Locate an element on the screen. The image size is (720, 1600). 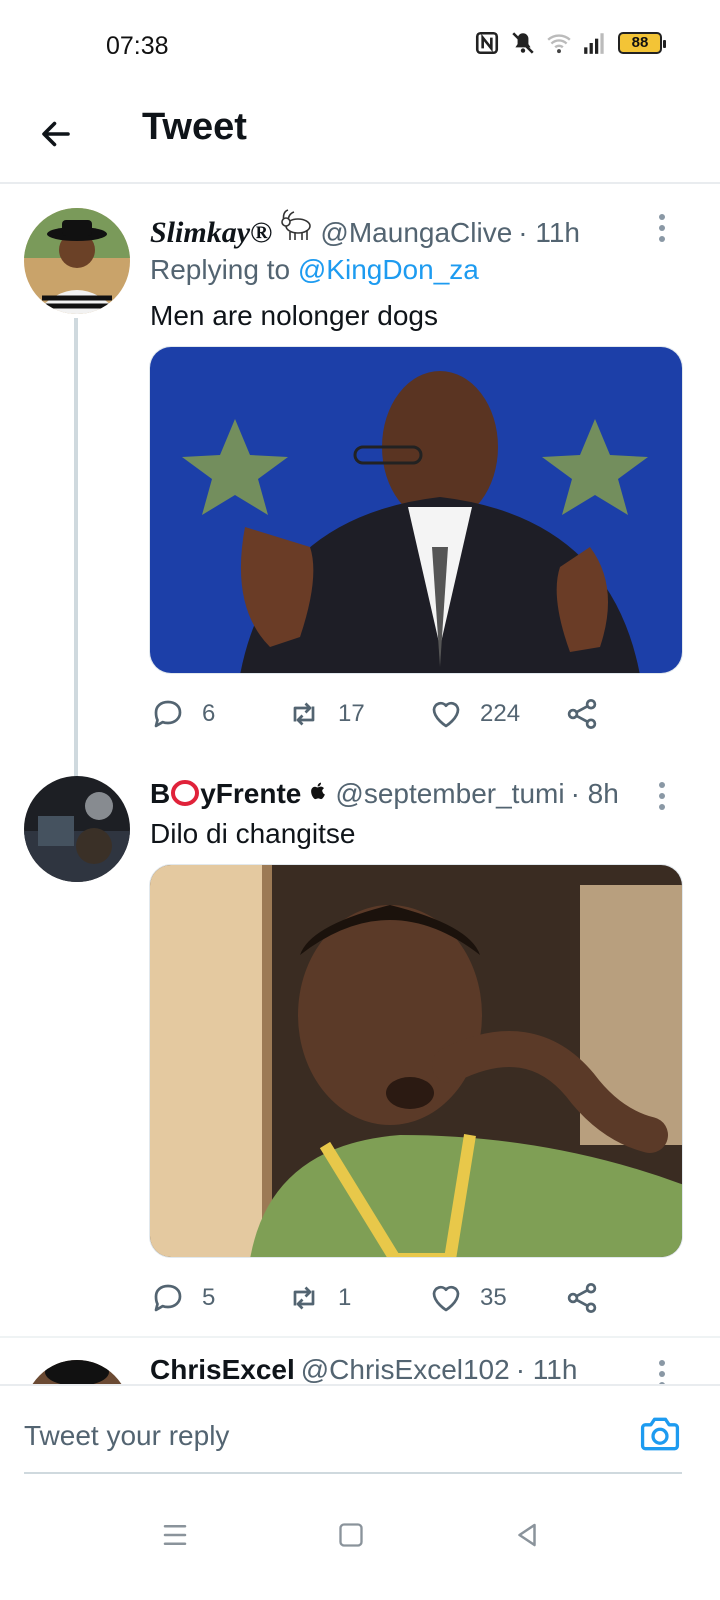
reply-button: 5 is located at coordinates (182, 1298).